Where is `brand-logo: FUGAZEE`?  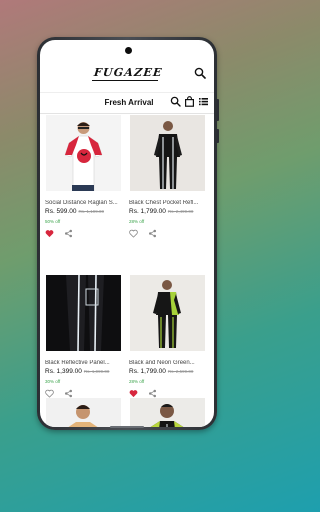 brand-logo: FUGAZEE is located at coordinates (128, 72).